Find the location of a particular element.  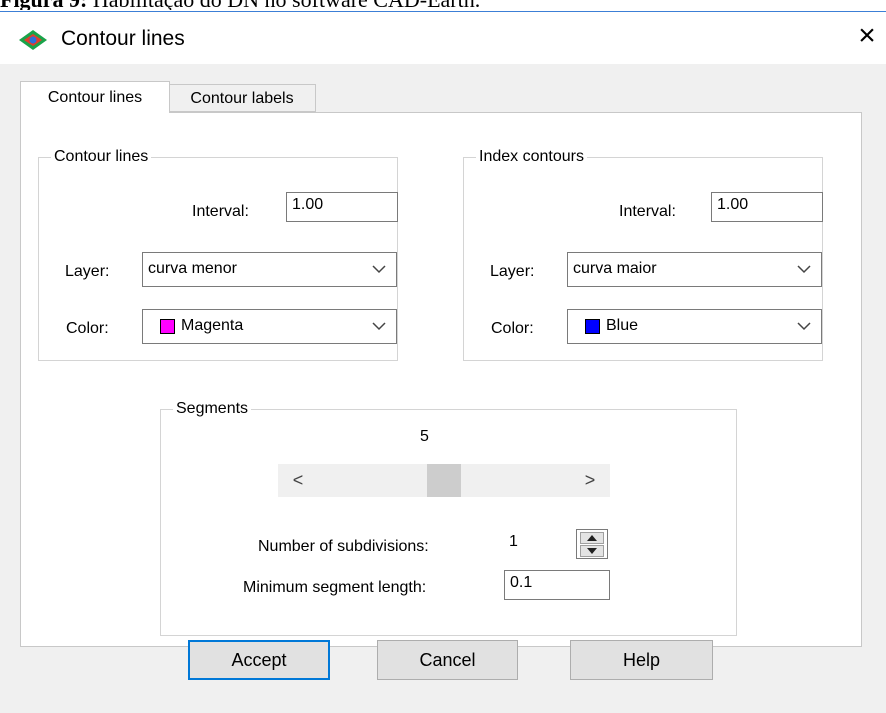

chevron-left-icon: < is located at coordinates (298, 480).